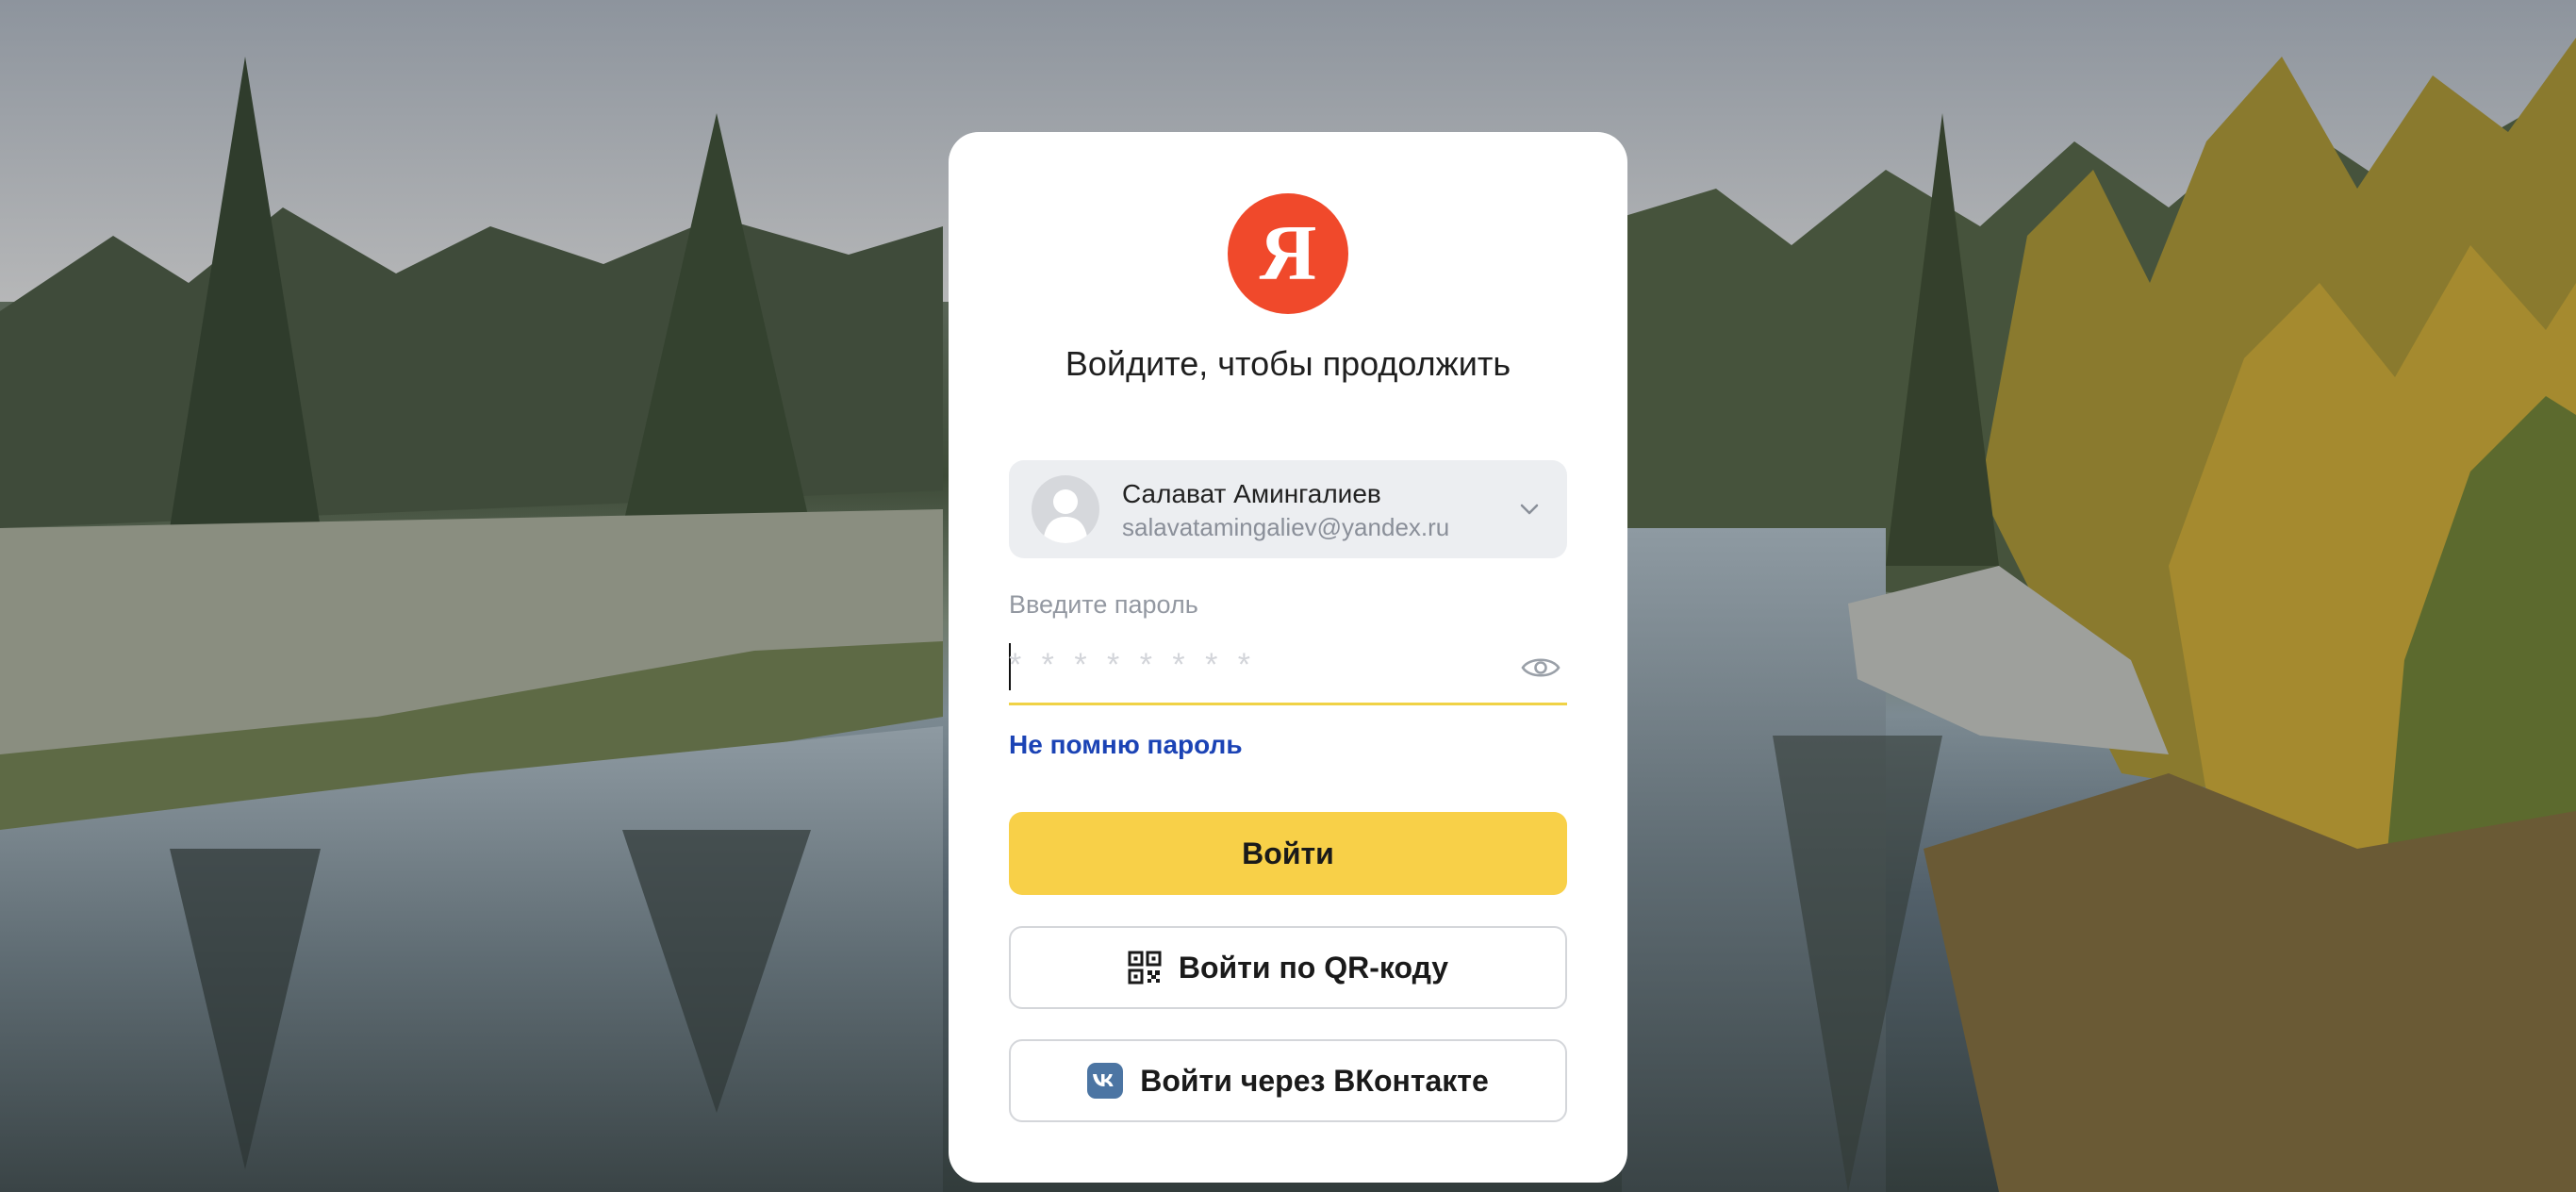 Image resolution: width=2576 pixels, height=1192 pixels. I want to click on vk-icon, so click(1105, 1081).